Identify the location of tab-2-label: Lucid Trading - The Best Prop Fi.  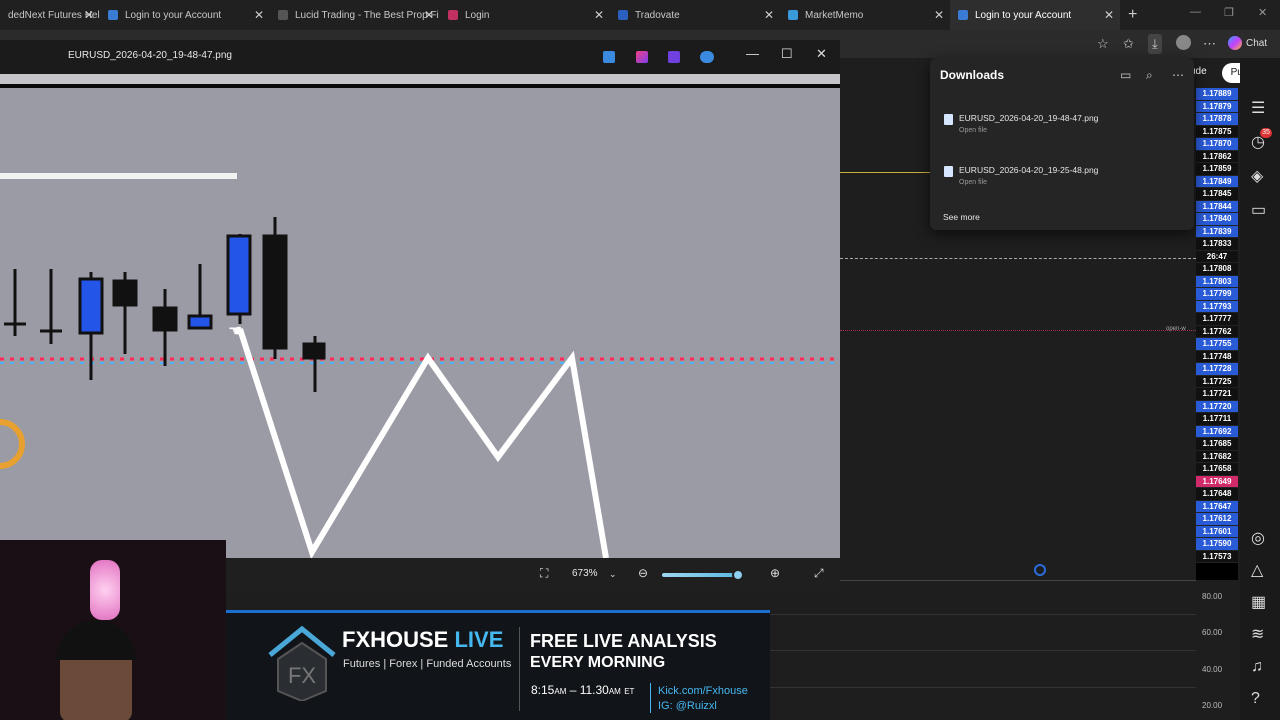
(367, 15).